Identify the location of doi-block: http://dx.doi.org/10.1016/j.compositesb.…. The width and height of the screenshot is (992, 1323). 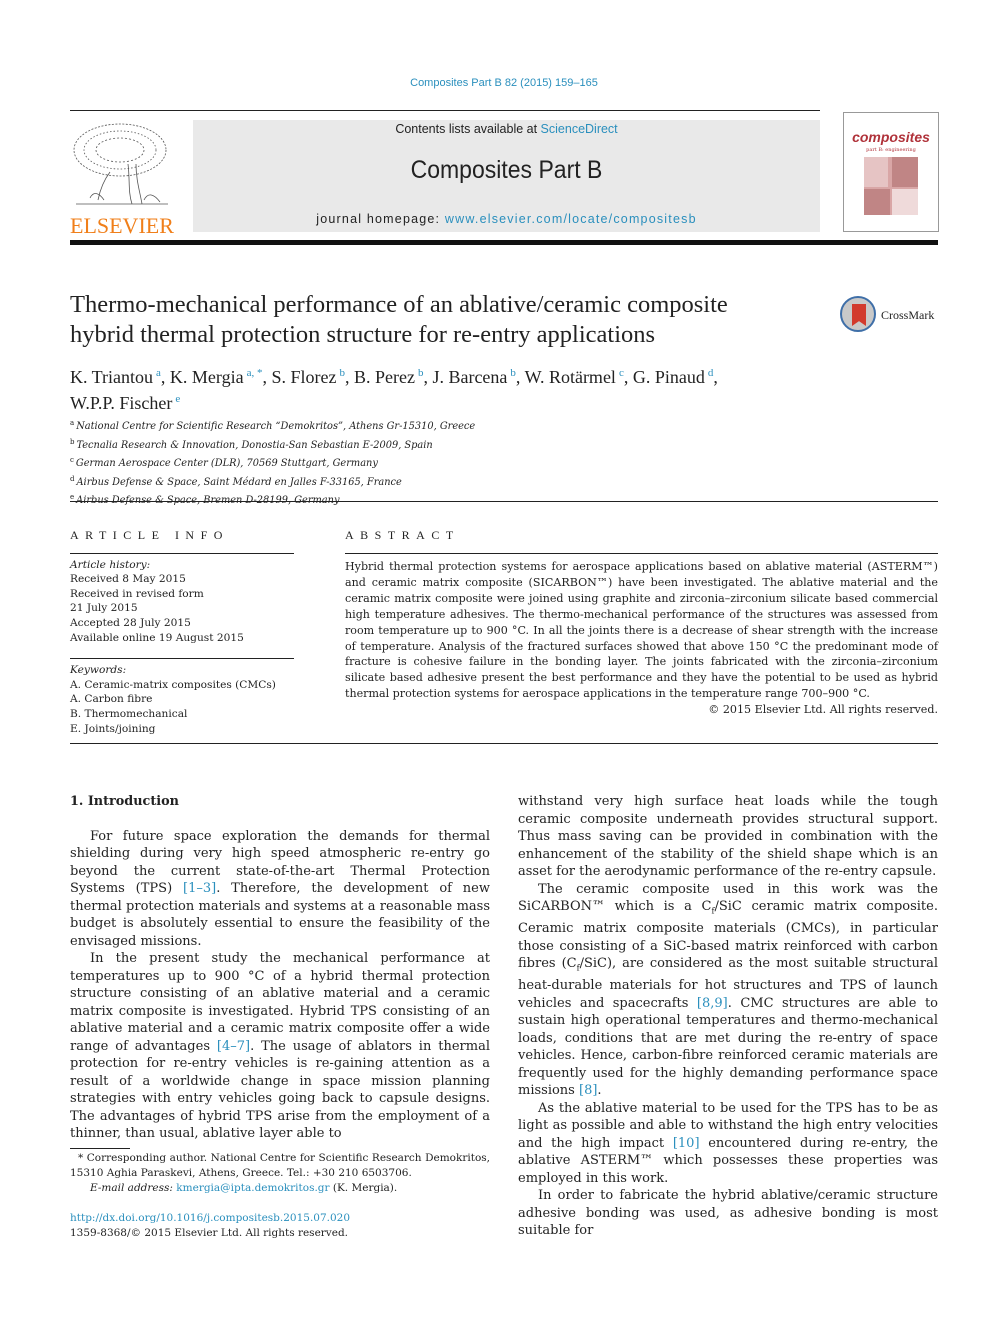
(280, 1226).